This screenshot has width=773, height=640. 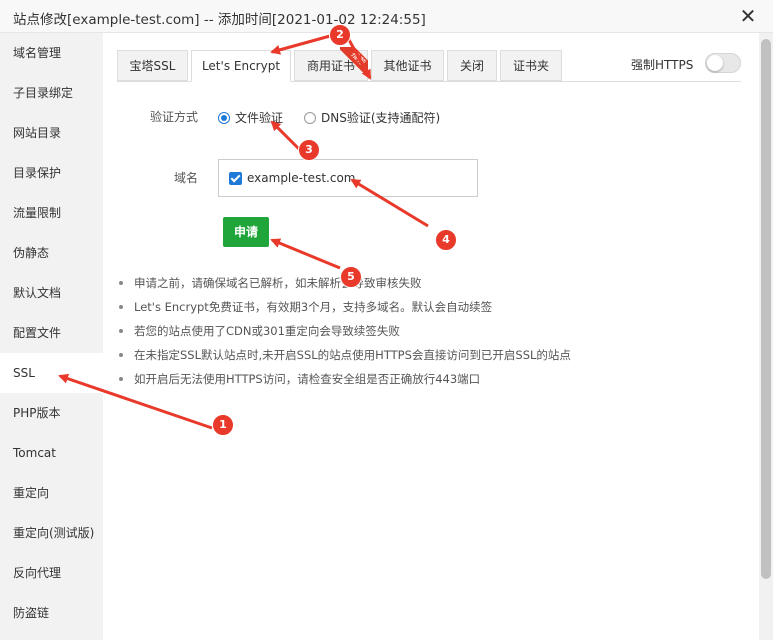 What do you see at coordinates (381, 118) in the screenshot?
I see `radio-dns-verify-label: DNS验证(支持通配符)` at bounding box center [381, 118].